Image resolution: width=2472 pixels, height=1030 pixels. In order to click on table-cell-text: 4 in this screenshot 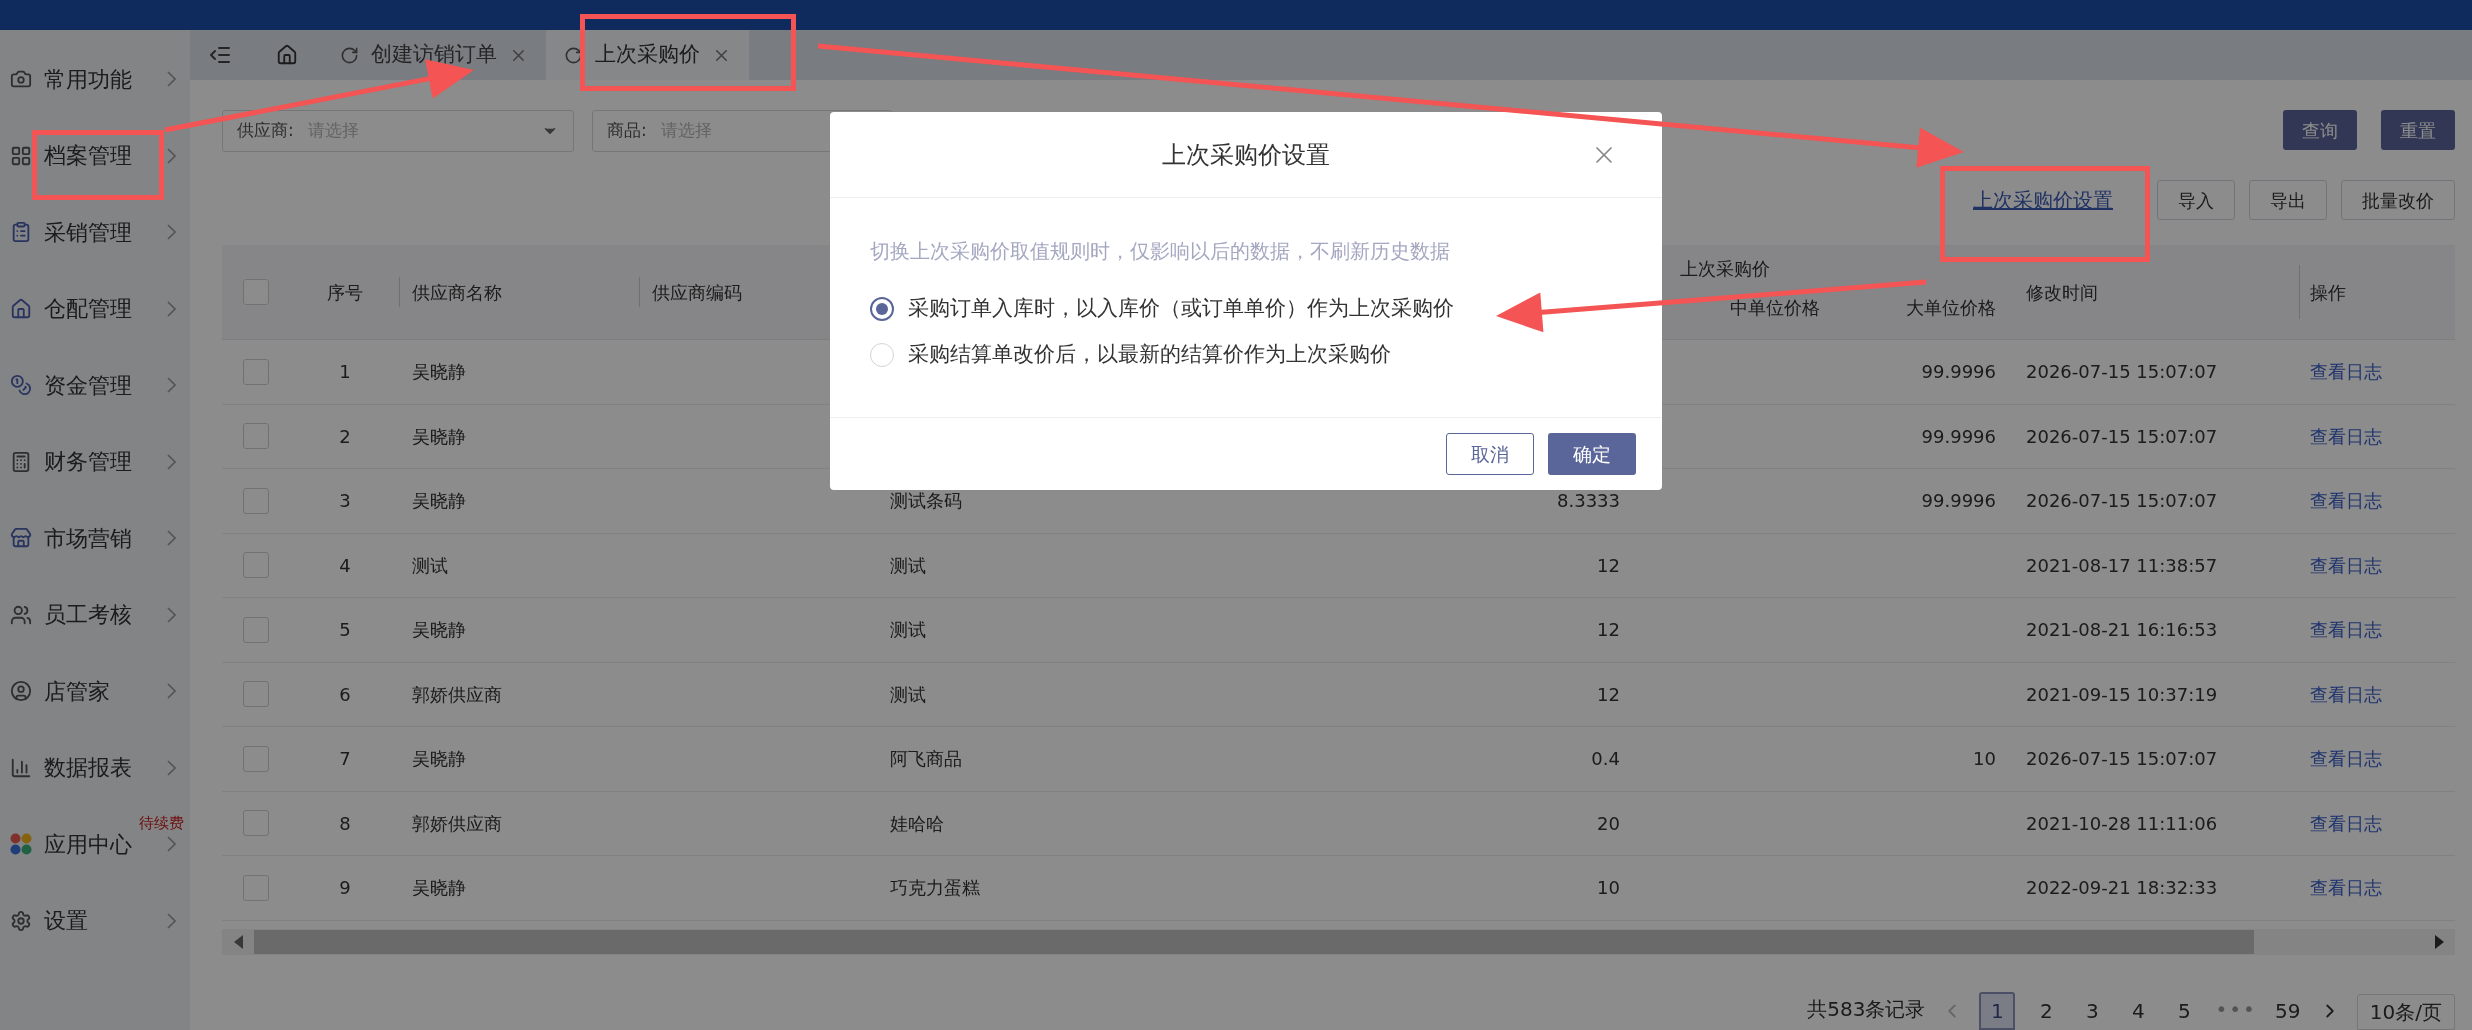, I will do `click(345, 565)`.